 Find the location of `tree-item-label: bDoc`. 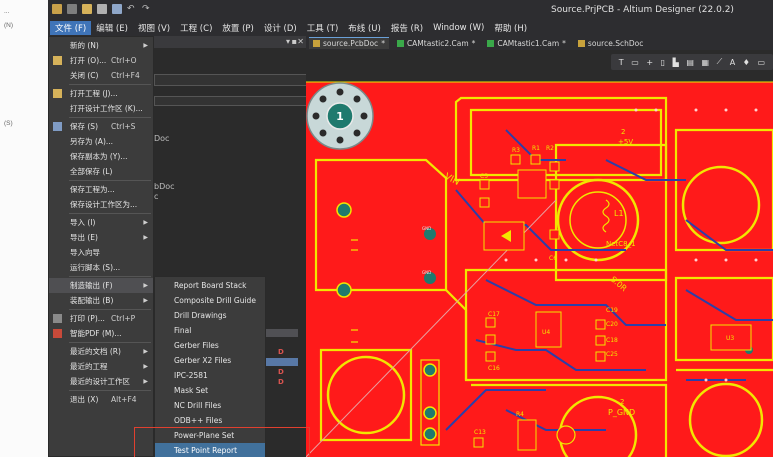

tree-item-label: bDoc is located at coordinates (164, 186).